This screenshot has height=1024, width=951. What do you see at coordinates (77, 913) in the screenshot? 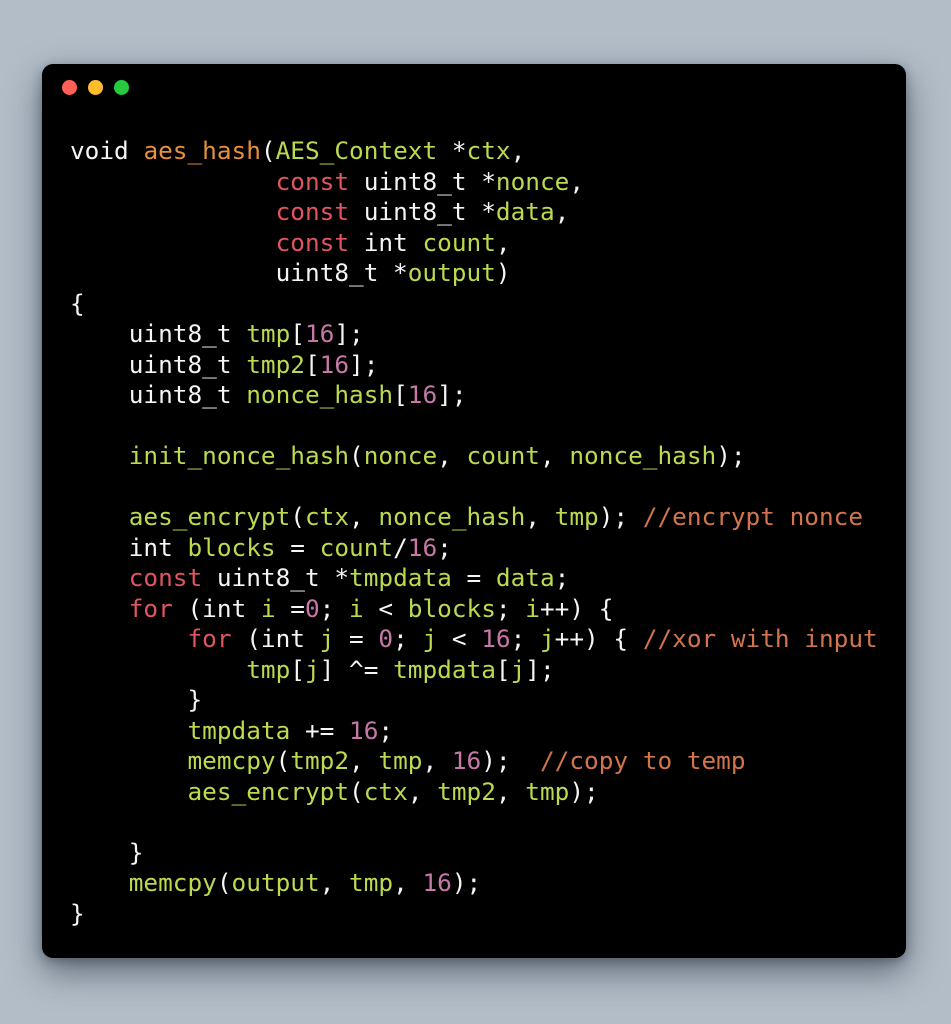
I see `code-line: }` at bounding box center [77, 913].